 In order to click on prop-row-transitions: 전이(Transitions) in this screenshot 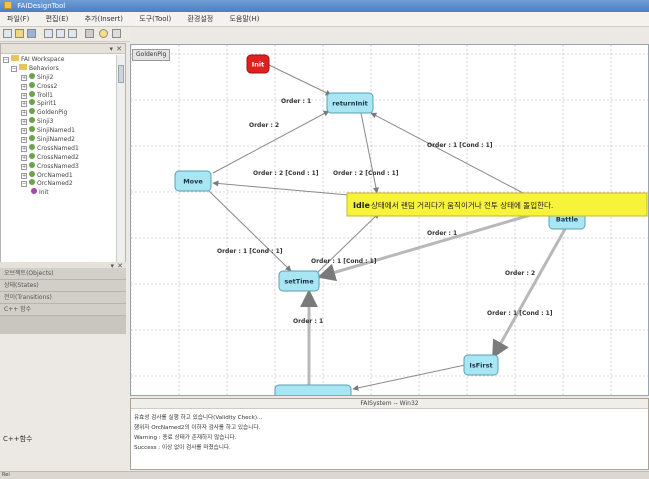, I will do `click(63, 298)`.